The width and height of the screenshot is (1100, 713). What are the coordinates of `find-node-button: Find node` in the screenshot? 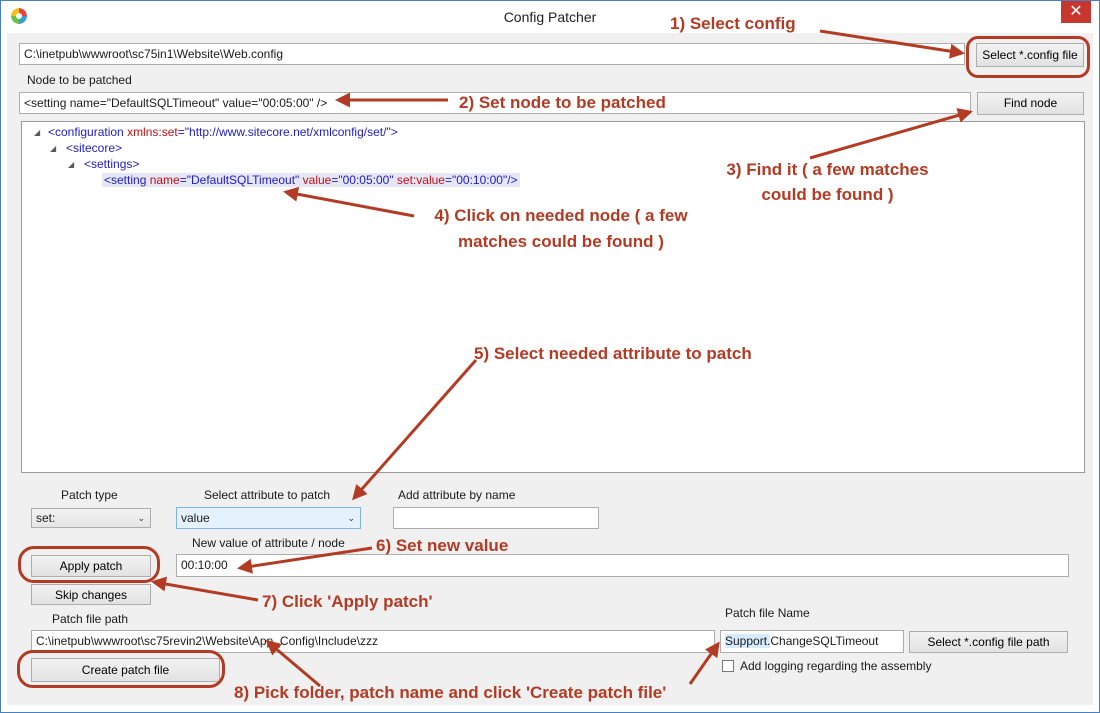 It's located at (1030, 103).